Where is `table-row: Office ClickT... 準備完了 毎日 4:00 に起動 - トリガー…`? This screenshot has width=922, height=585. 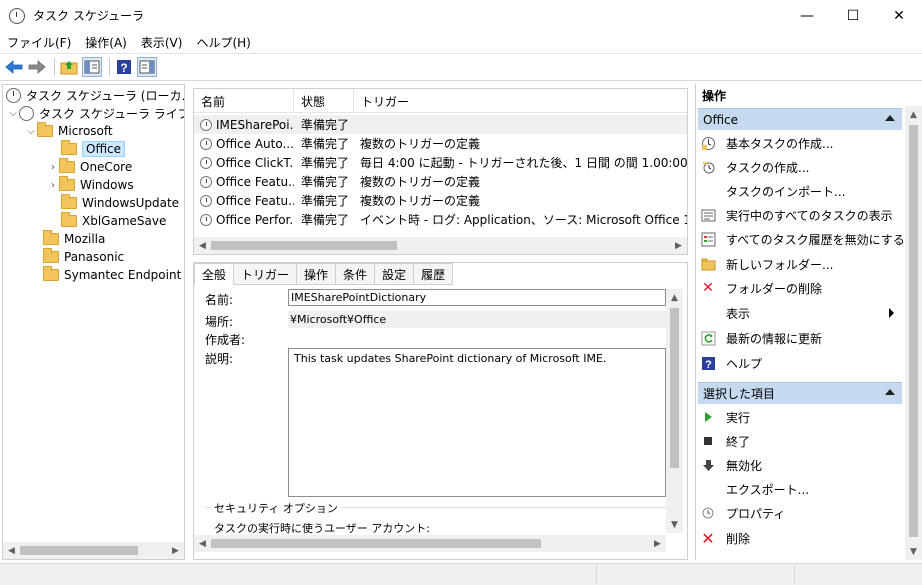
table-row: Office ClickT... 準備完了 毎日 4:00 に起動 - トリガー… is located at coordinates (440, 162).